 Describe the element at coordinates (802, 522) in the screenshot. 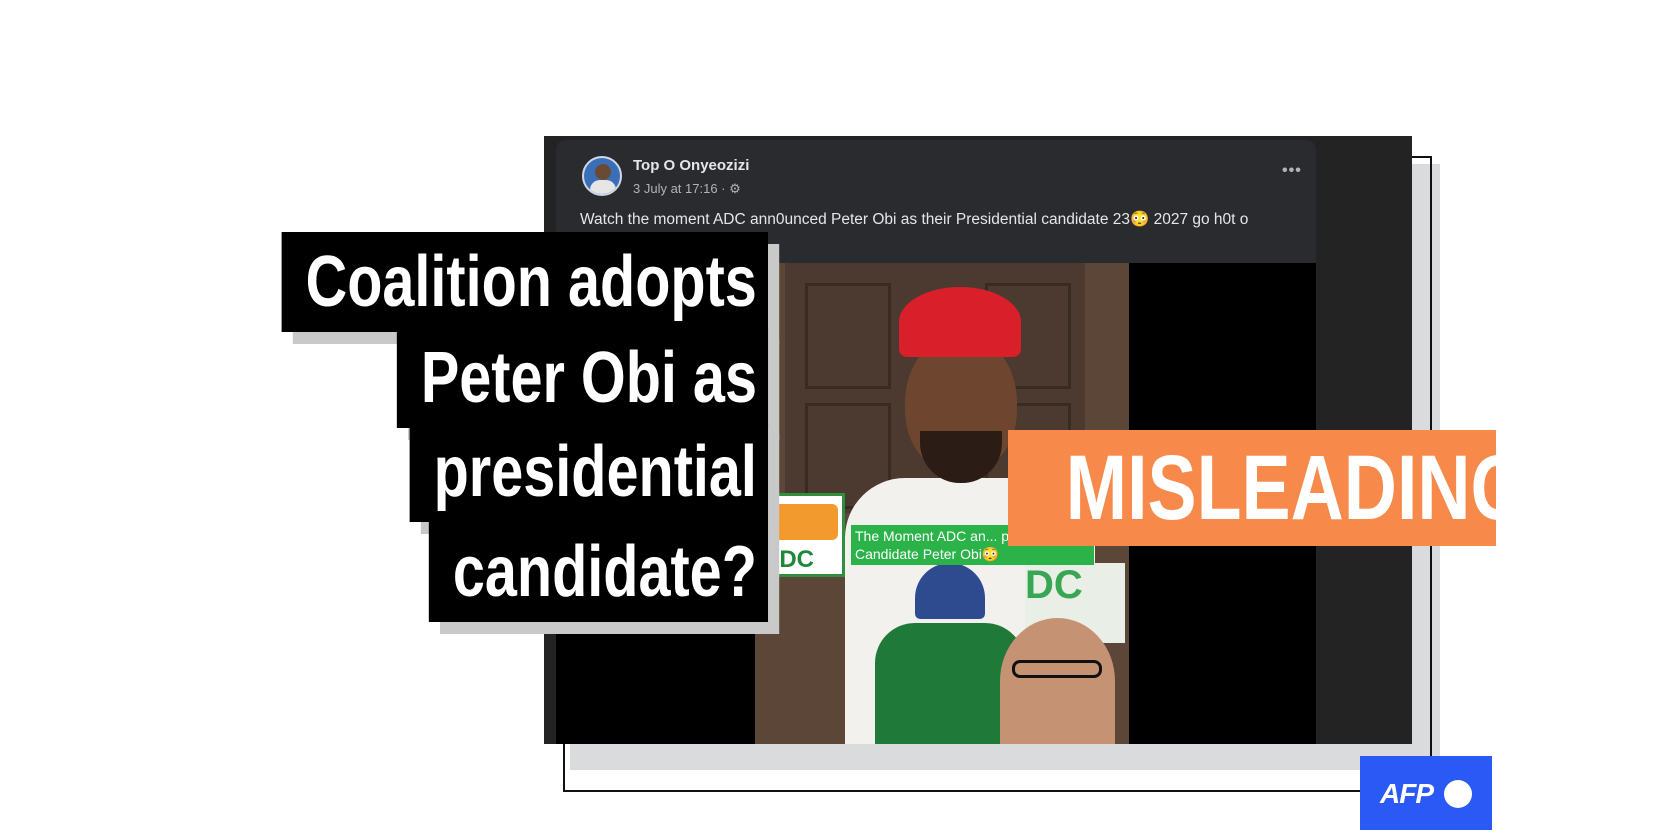

I see `handshake-icon` at that location.